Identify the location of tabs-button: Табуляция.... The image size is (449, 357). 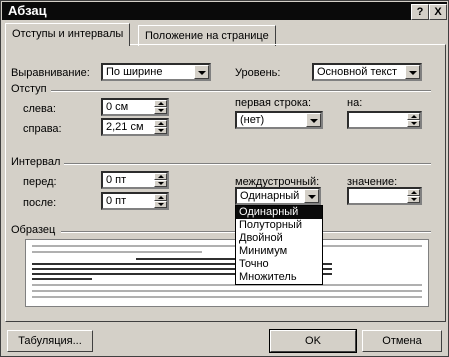
(50, 341).